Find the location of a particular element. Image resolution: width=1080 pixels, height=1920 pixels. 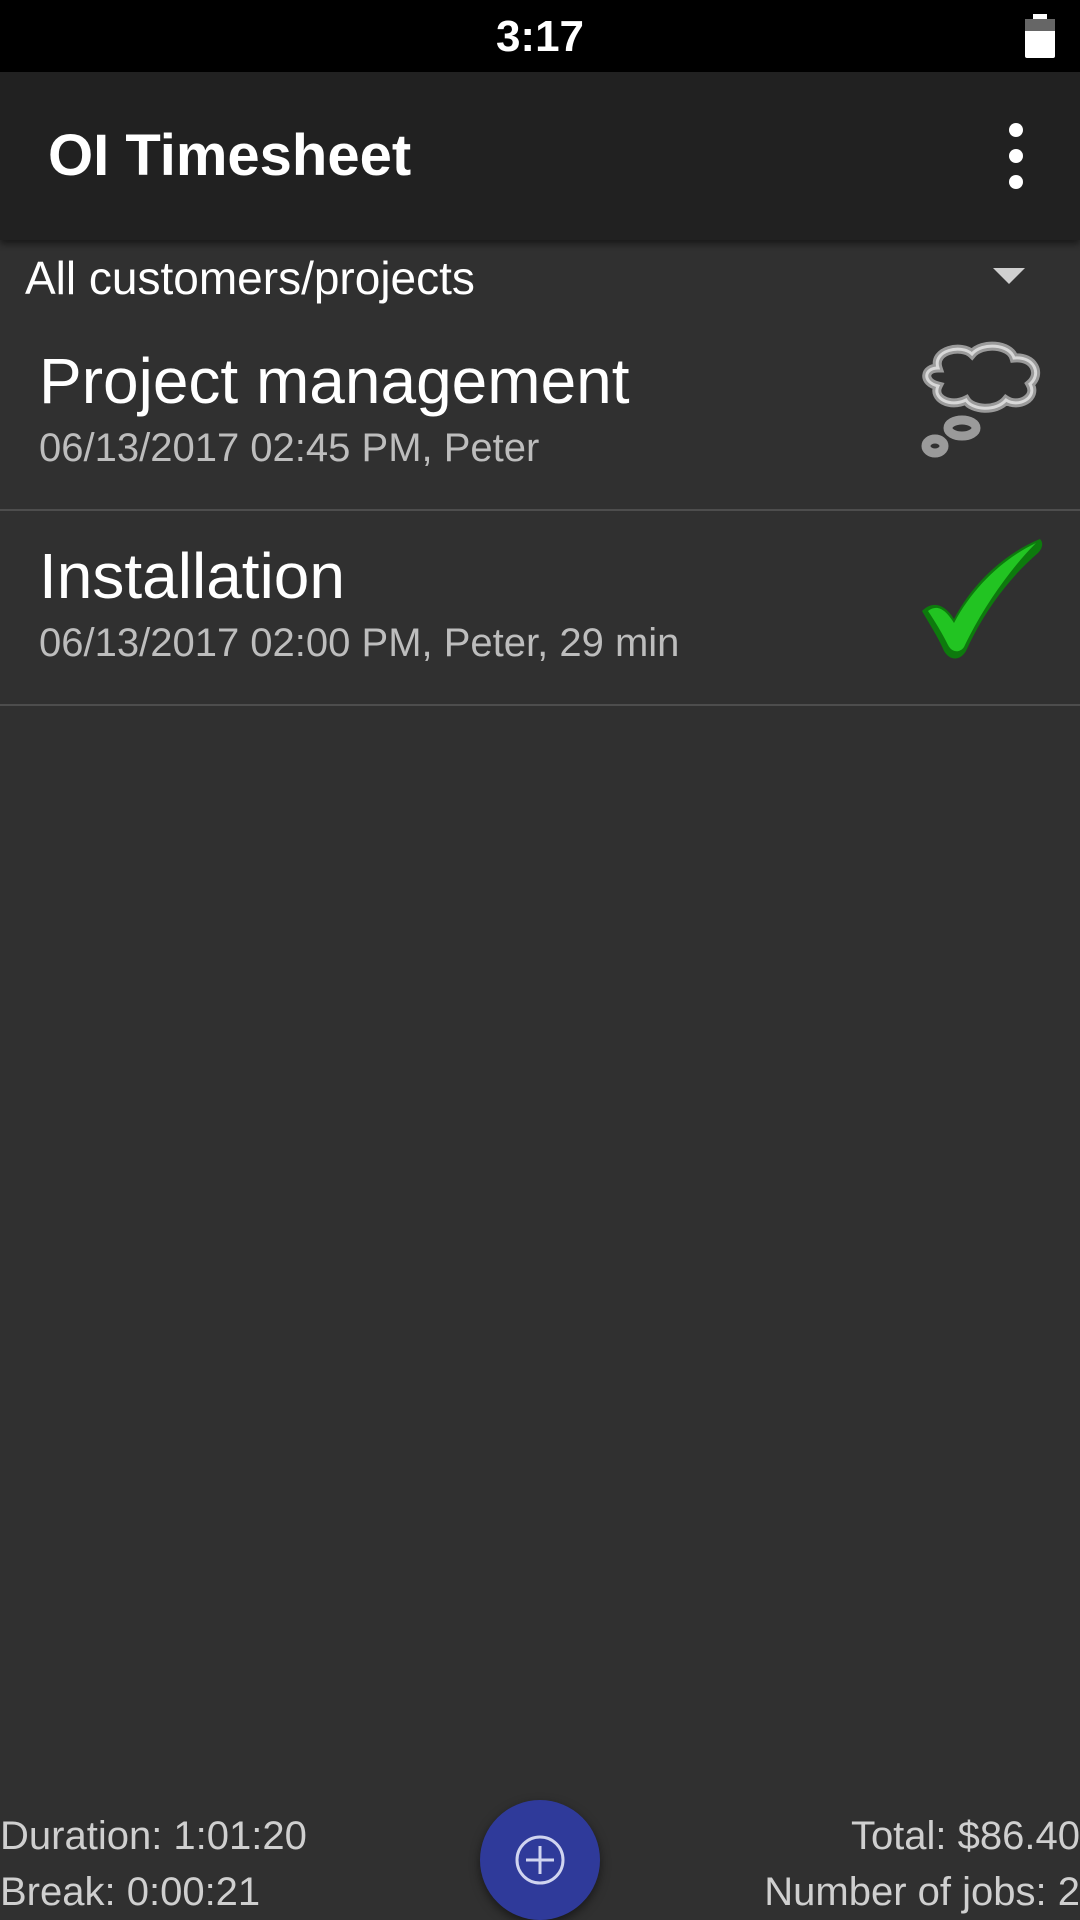

status-time: 3:17 is located at coordinates (540, 36).